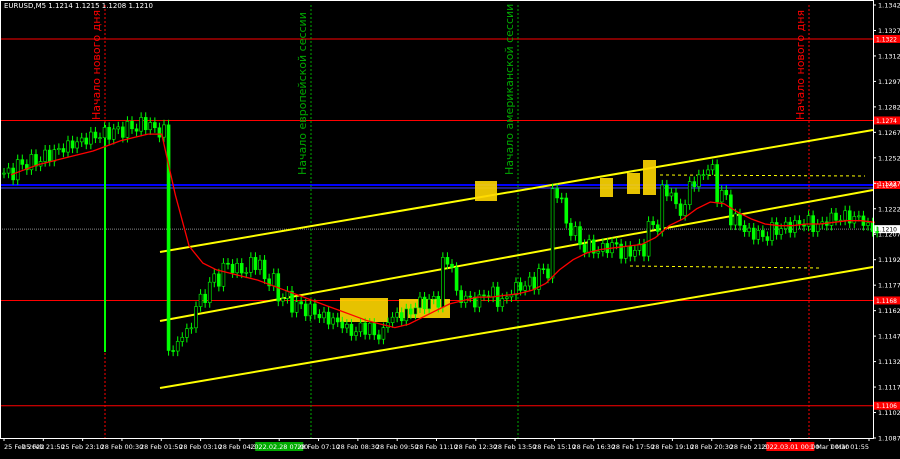 Image resolution: width=900 pixels, height=459 pixels. I want to click on time-tick-label: 28 Feb 07:10, so click(318, 447).